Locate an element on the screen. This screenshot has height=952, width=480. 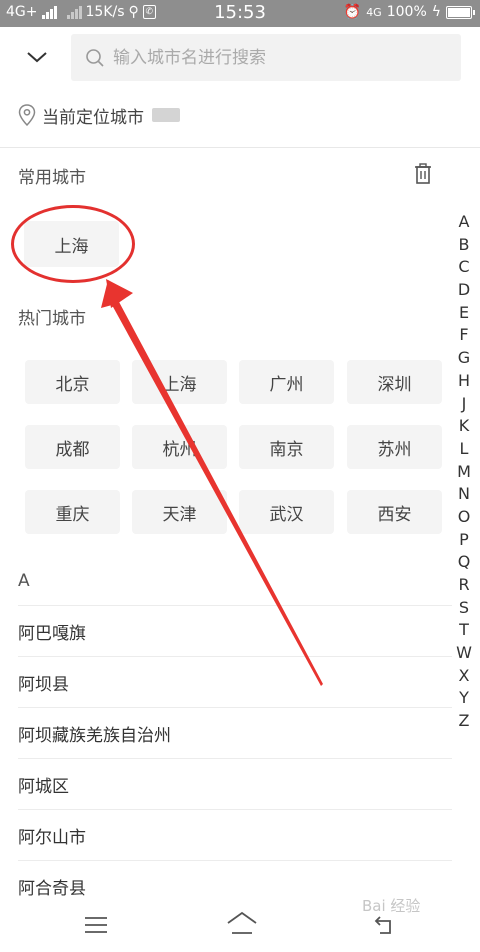
index-letter: B is located at coordinates (464, 245).